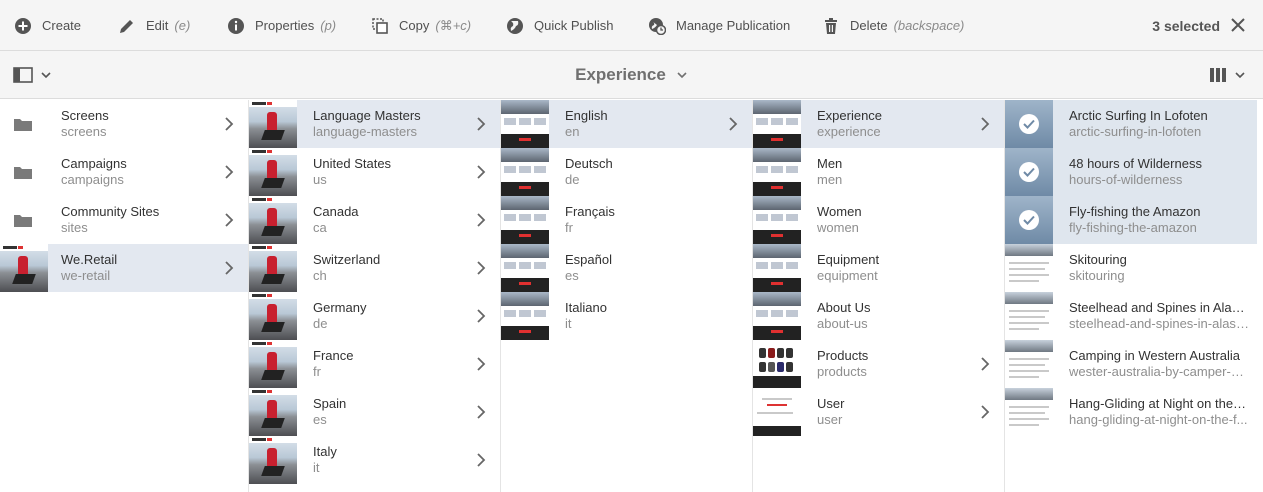 The width and height of the screenshot is (1263, 492). I want to click on properties-button: Properties (p), so click(281, 25).